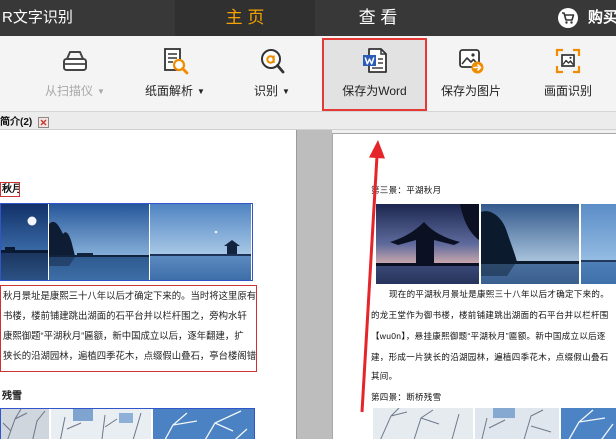 Image resolution: width=616 pixels, height=439 pixels. I want to click on page-gutter, so click(314, 284).